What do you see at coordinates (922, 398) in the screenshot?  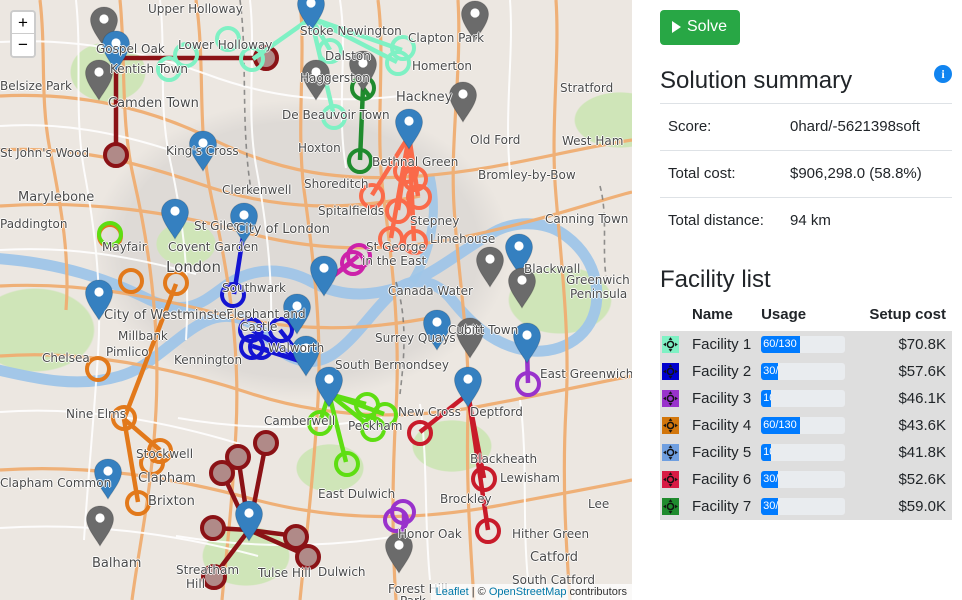 I see `facility-setup-cost: $46.1K` at bounding box center [922, 398].